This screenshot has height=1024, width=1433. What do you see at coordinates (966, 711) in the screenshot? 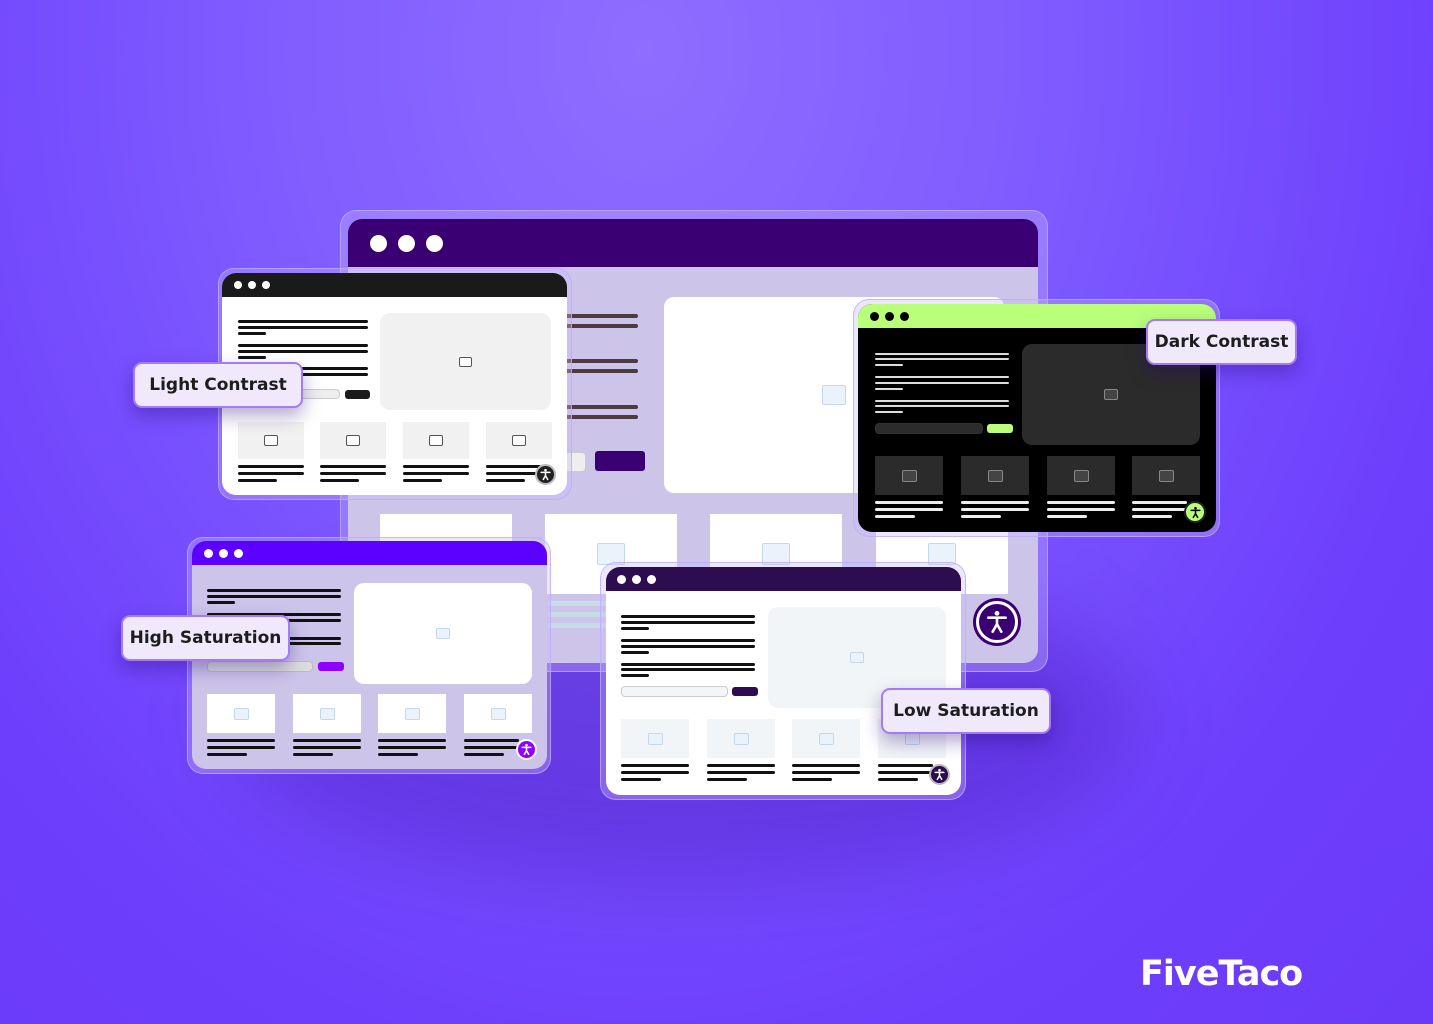
I see `label-low-saturation: Low Saturation` at bounding box center [966, 711].